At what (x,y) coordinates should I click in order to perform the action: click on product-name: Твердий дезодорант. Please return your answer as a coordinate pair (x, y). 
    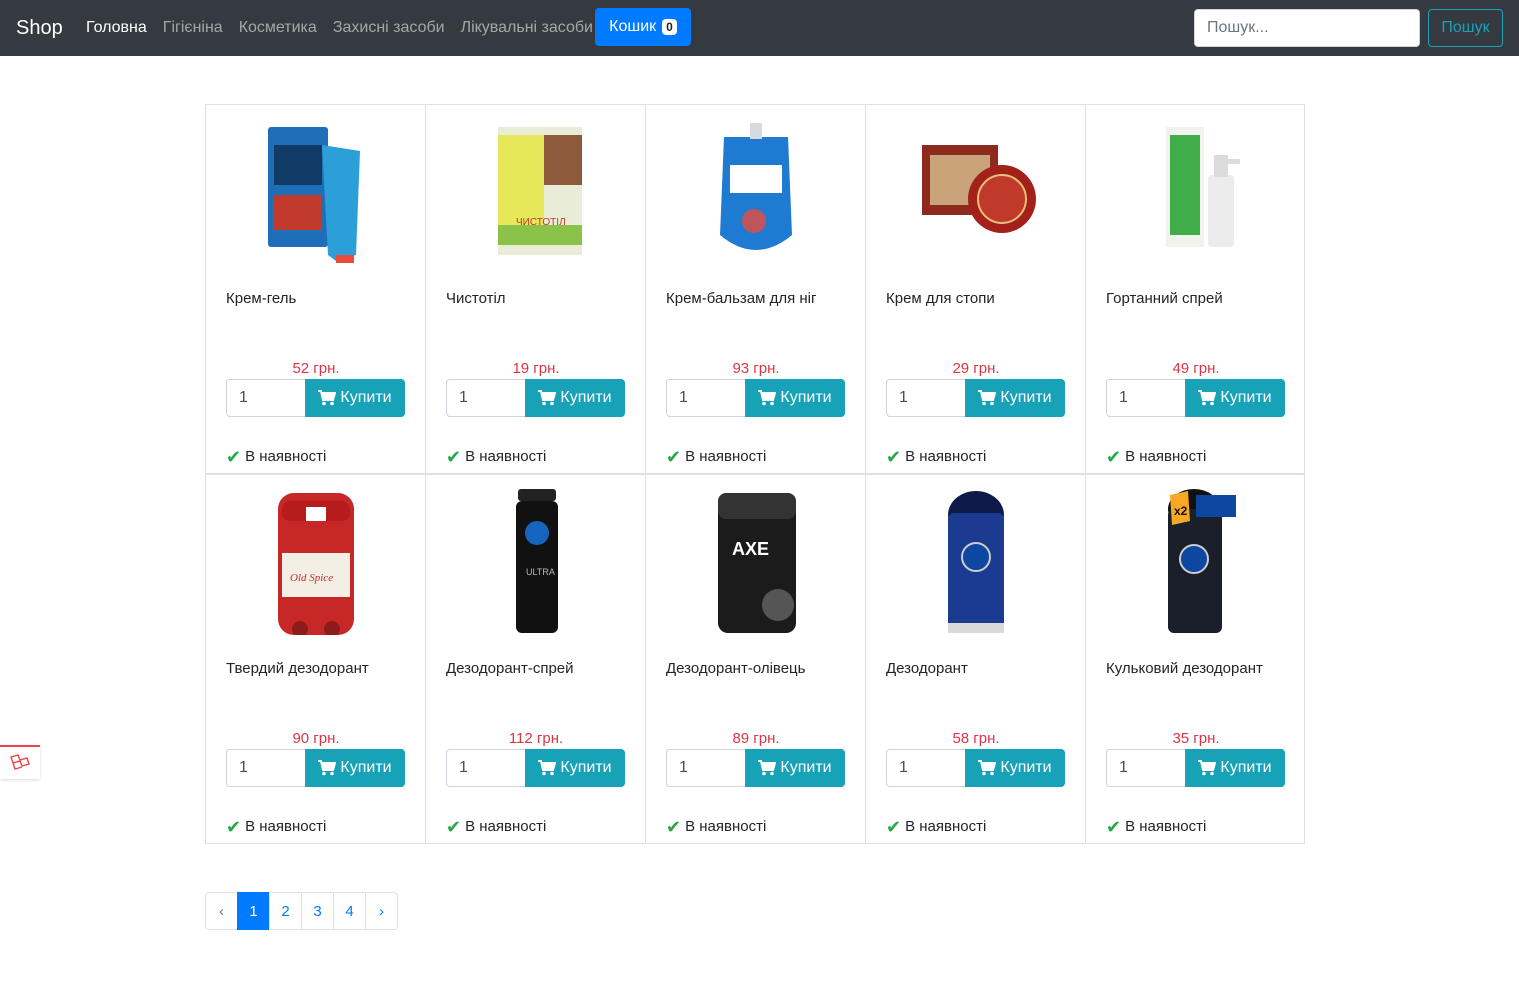
    Looking at the image, I should click on (297, 668).